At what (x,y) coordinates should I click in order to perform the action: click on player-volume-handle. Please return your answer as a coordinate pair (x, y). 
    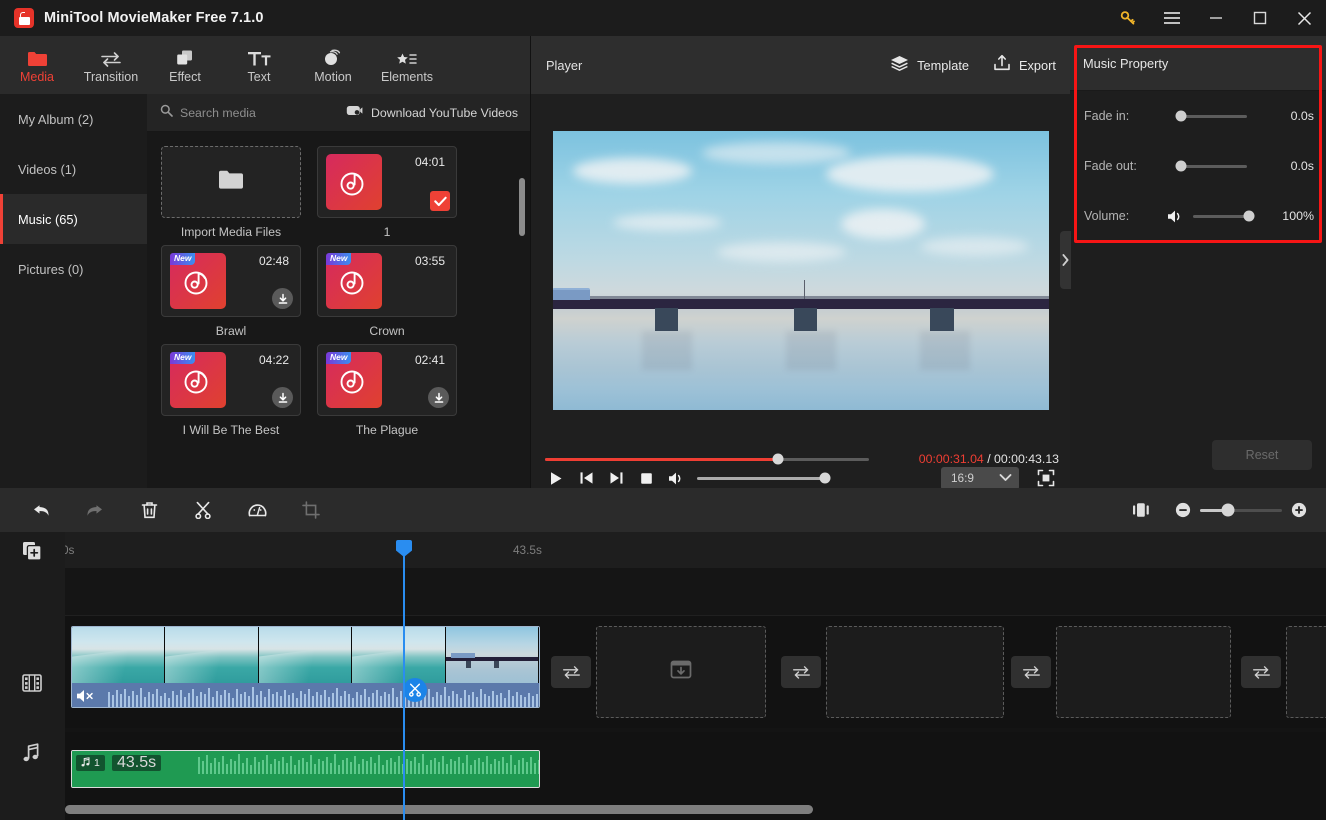
    Looking at the image, I should click on (825, 478).